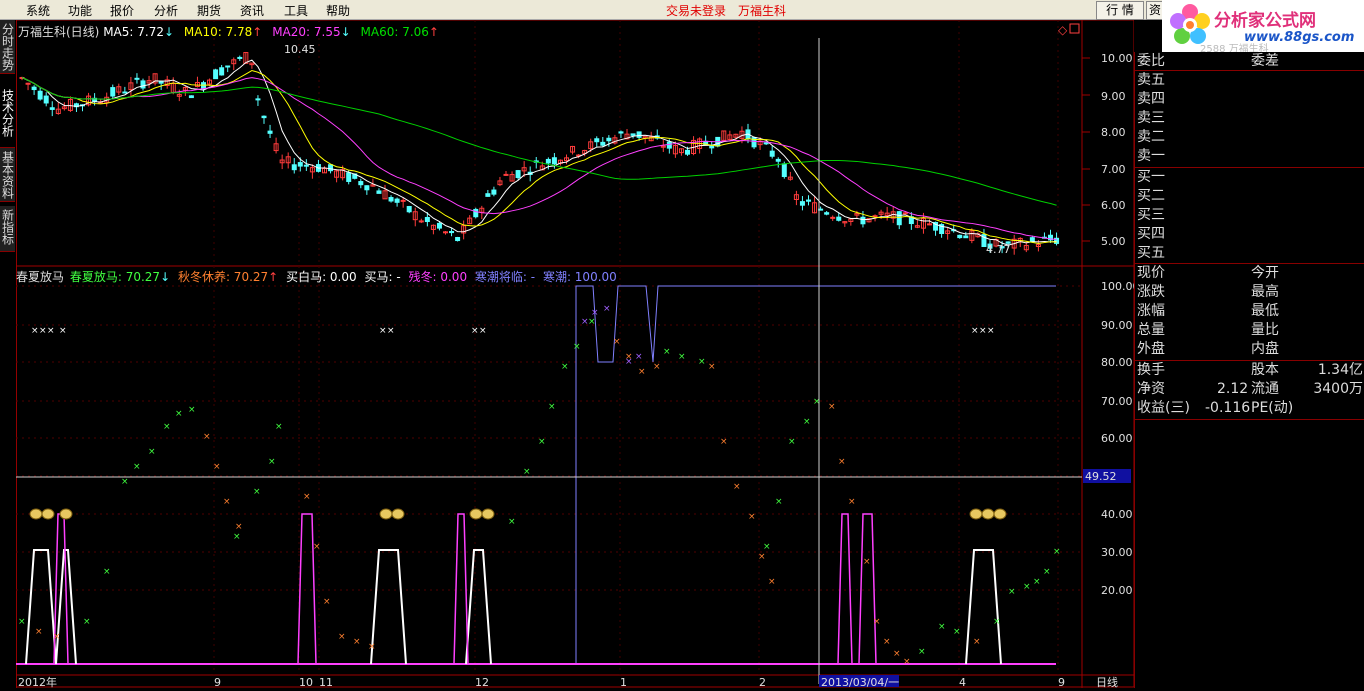  What do you see at coordinates (1208, 330) in the screenshot?
I see `quote-row-volume: 总量 量比` at bounding box center [1208, 330].